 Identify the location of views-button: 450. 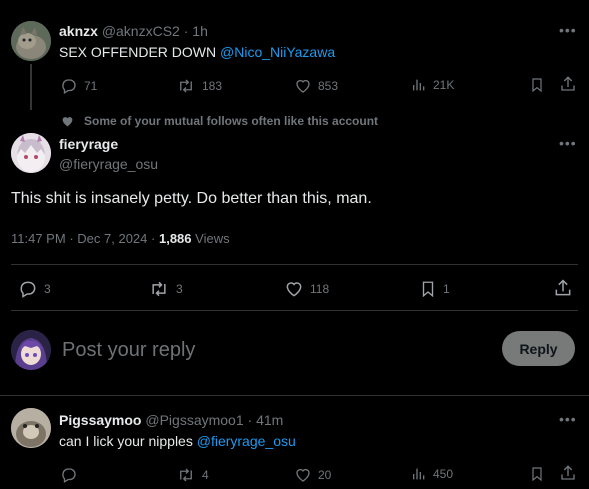
(432, 474).